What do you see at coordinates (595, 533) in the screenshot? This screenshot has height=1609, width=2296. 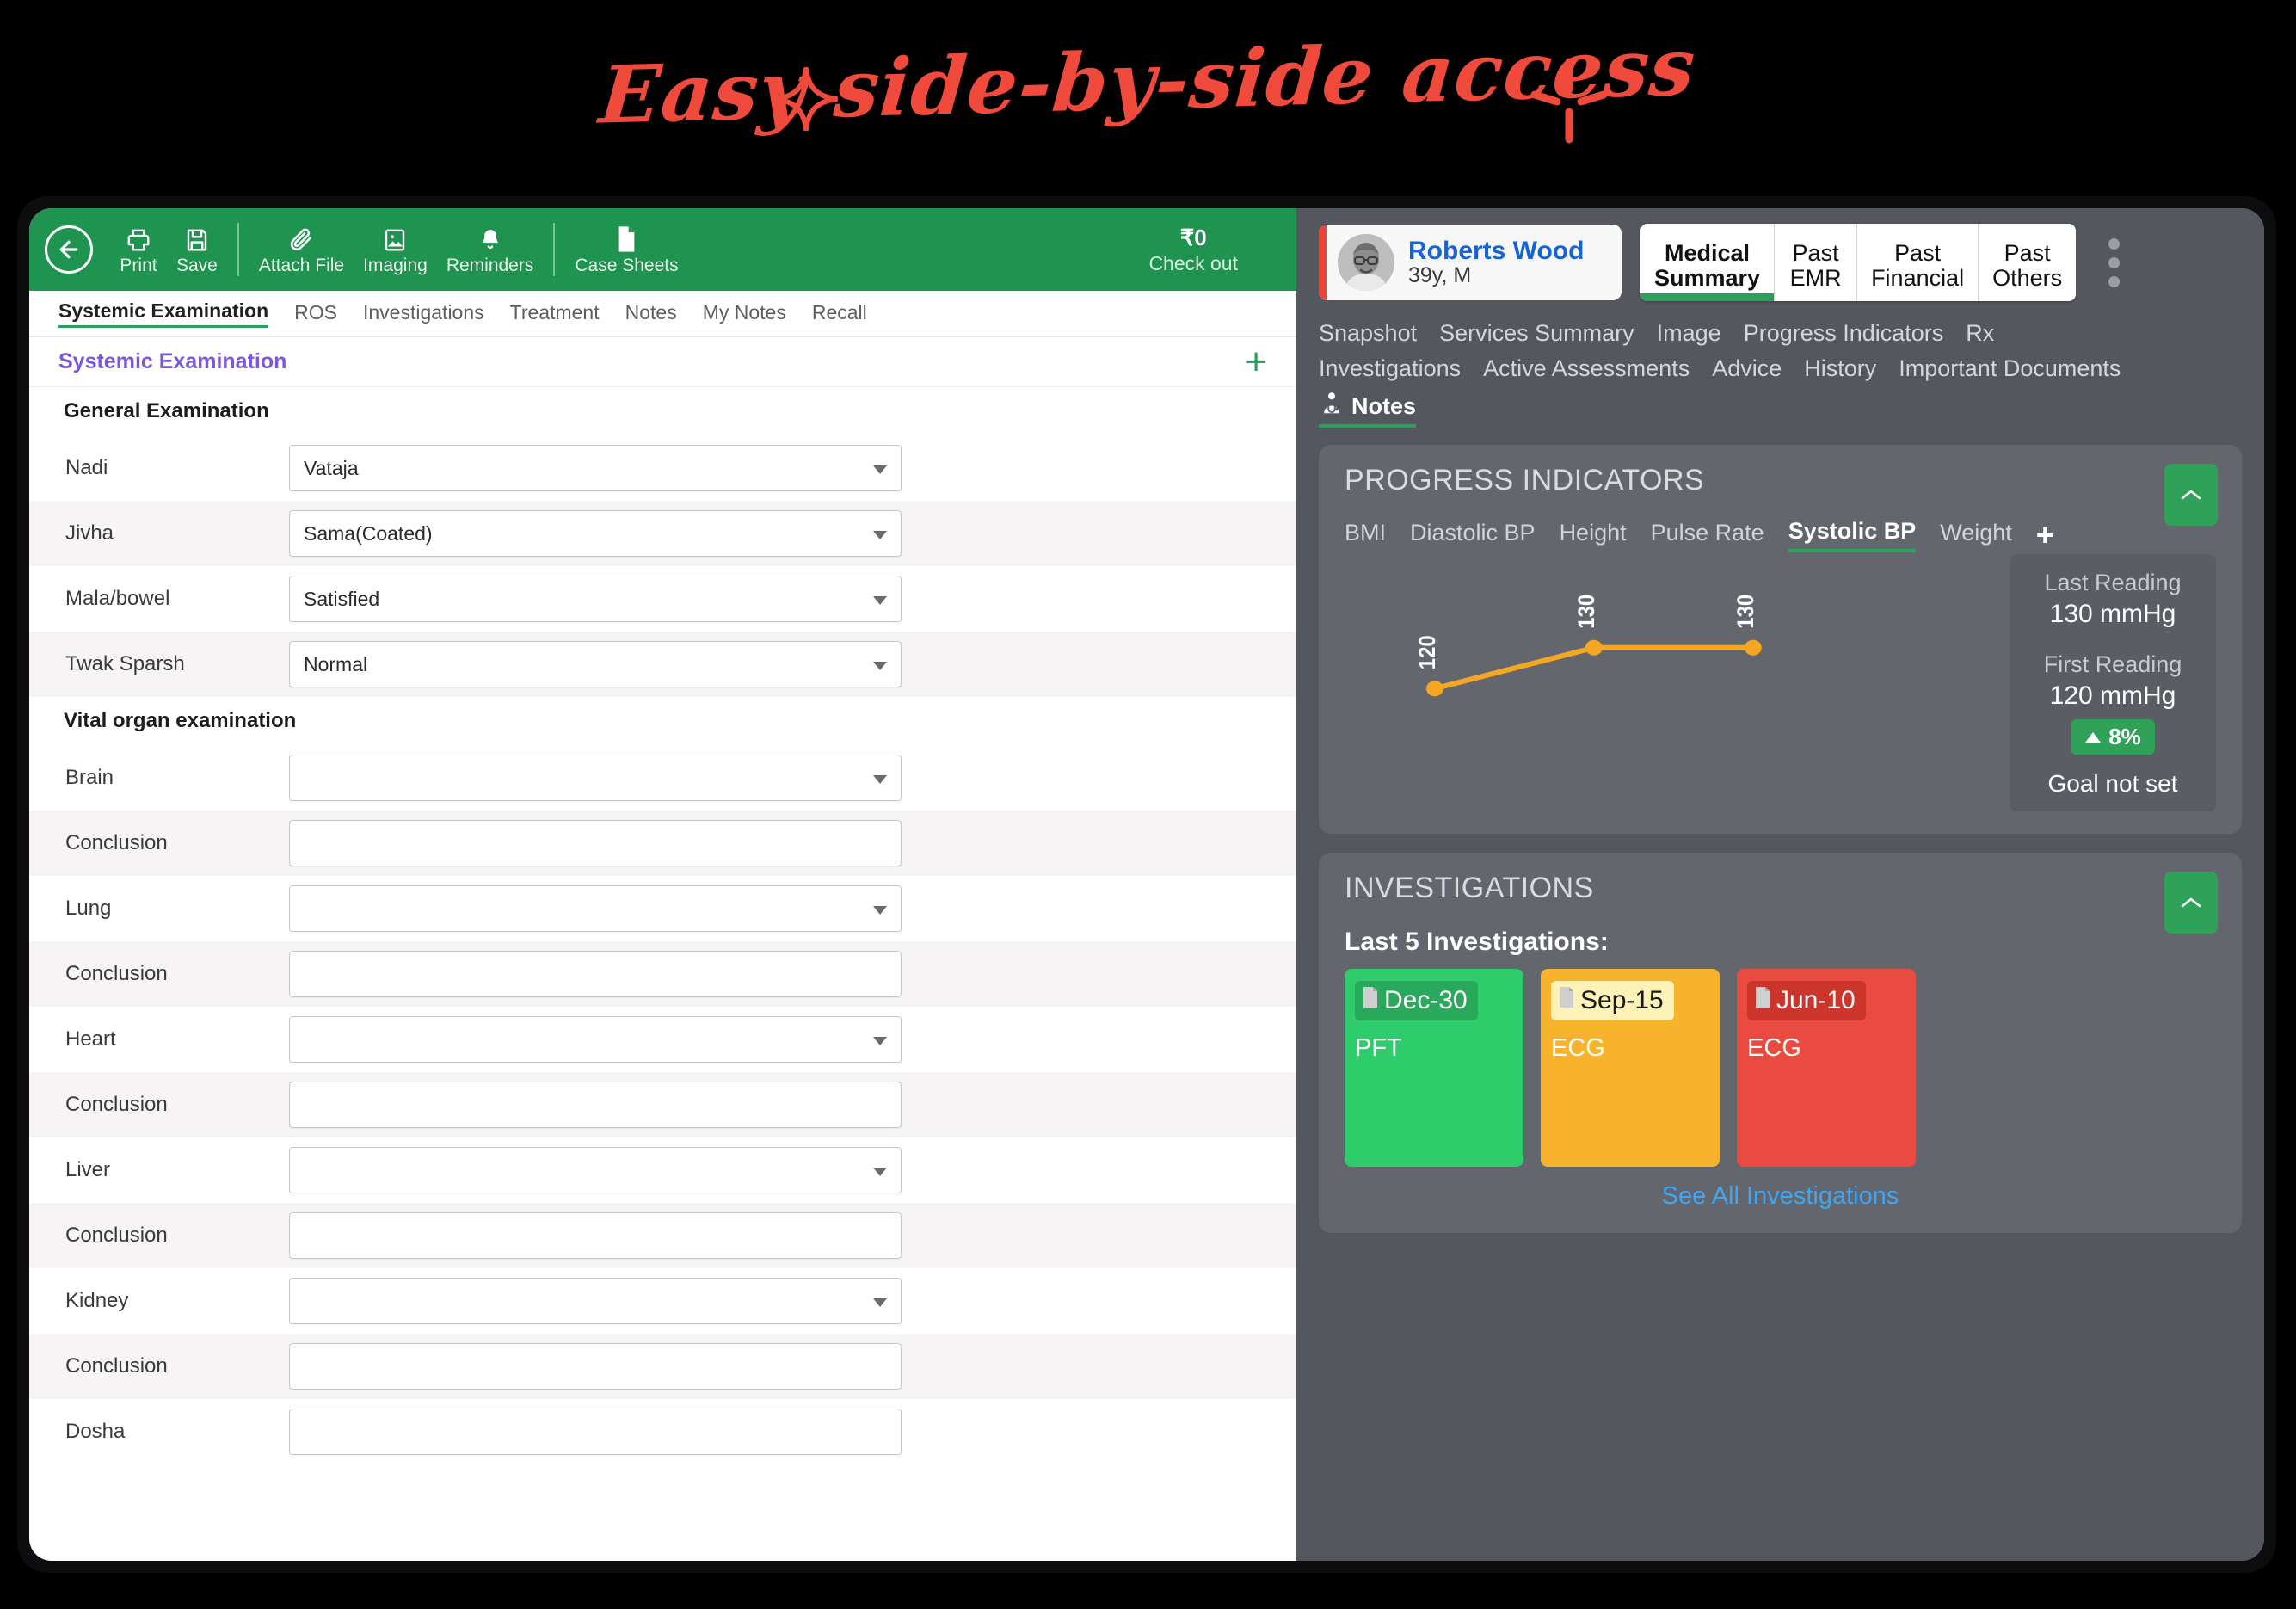 I see `jivha-select: Sama(Coated)` at bounding box center [595, 533].